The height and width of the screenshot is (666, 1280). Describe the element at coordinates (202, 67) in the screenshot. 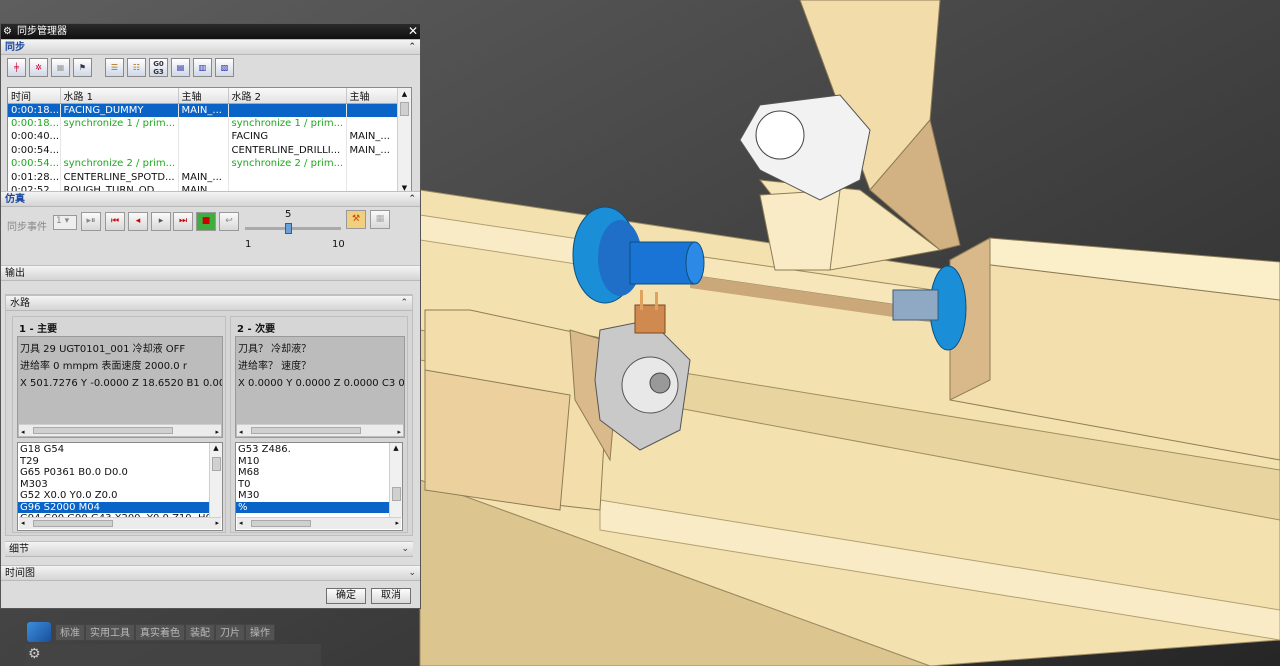

I see `grid-icon: ▥` at that location.